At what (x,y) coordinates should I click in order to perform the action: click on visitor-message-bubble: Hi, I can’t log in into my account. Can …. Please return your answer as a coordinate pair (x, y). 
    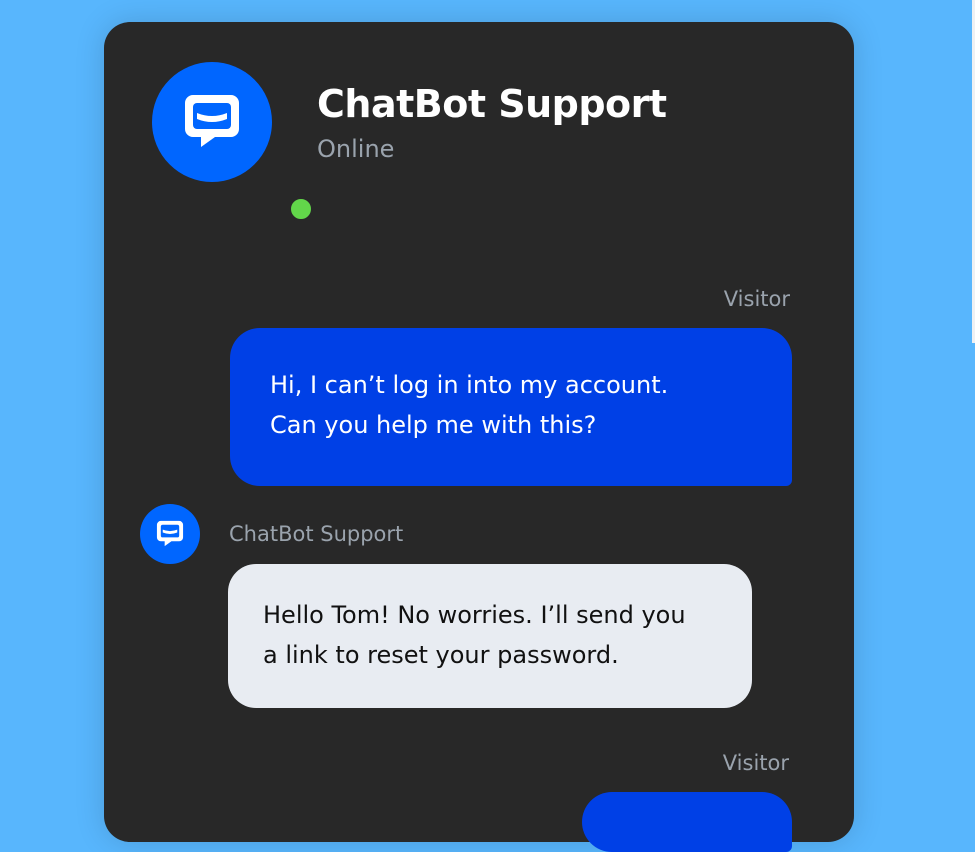
    Looking at the image, I should click on (511, 407).